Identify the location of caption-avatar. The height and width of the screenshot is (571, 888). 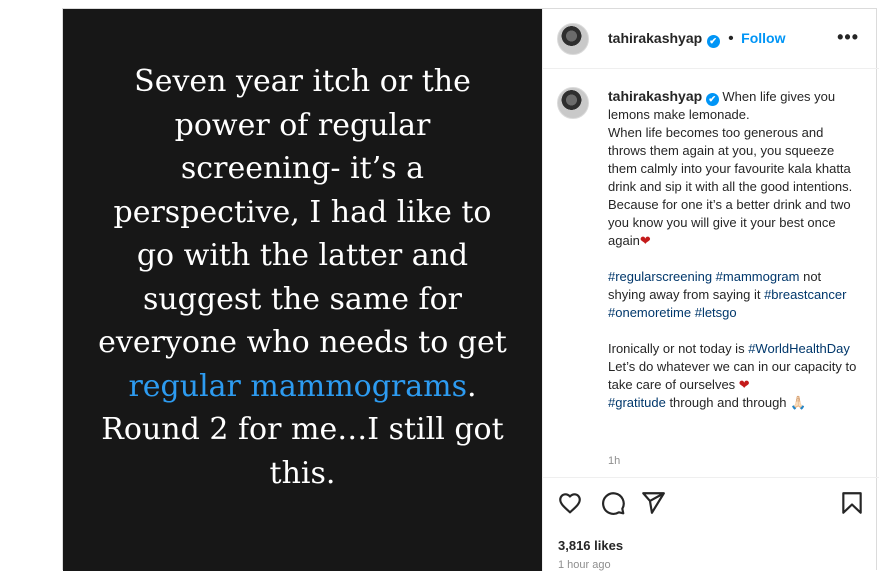
(573, 103).